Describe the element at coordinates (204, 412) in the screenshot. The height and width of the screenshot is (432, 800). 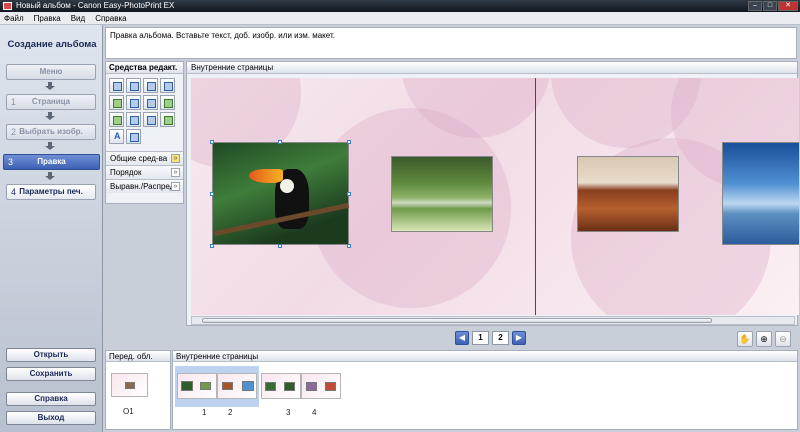
I see `page-label-1: 1` at that location.